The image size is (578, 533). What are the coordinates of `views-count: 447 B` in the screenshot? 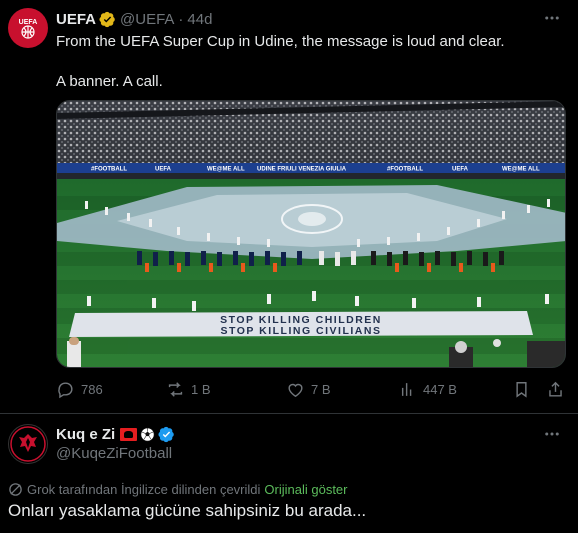 It's located at (440, 389).